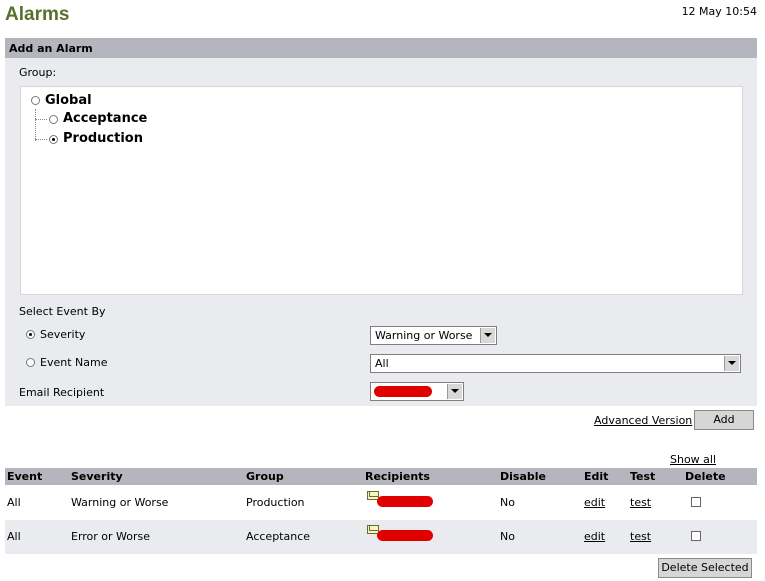 The image size is (765, 581). I want to click on severity-select: Warning or Worse, so click(433, 335).